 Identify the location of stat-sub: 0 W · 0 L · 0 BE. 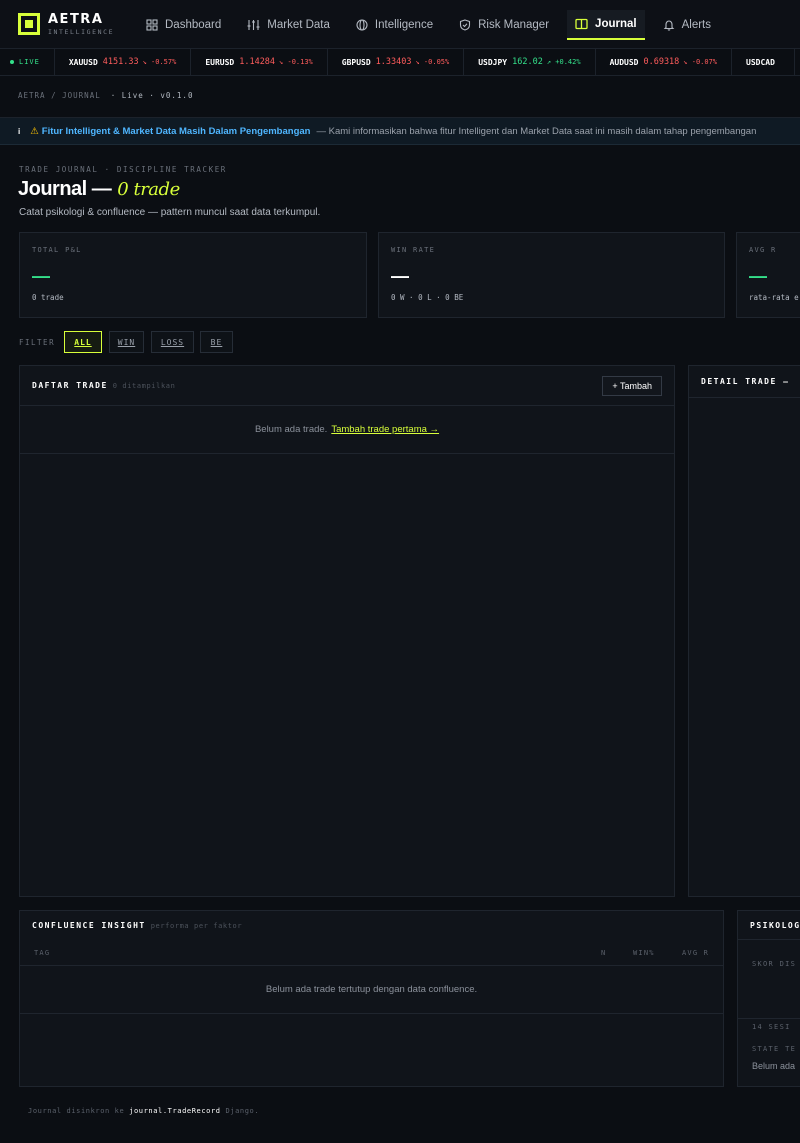
(427, 297).